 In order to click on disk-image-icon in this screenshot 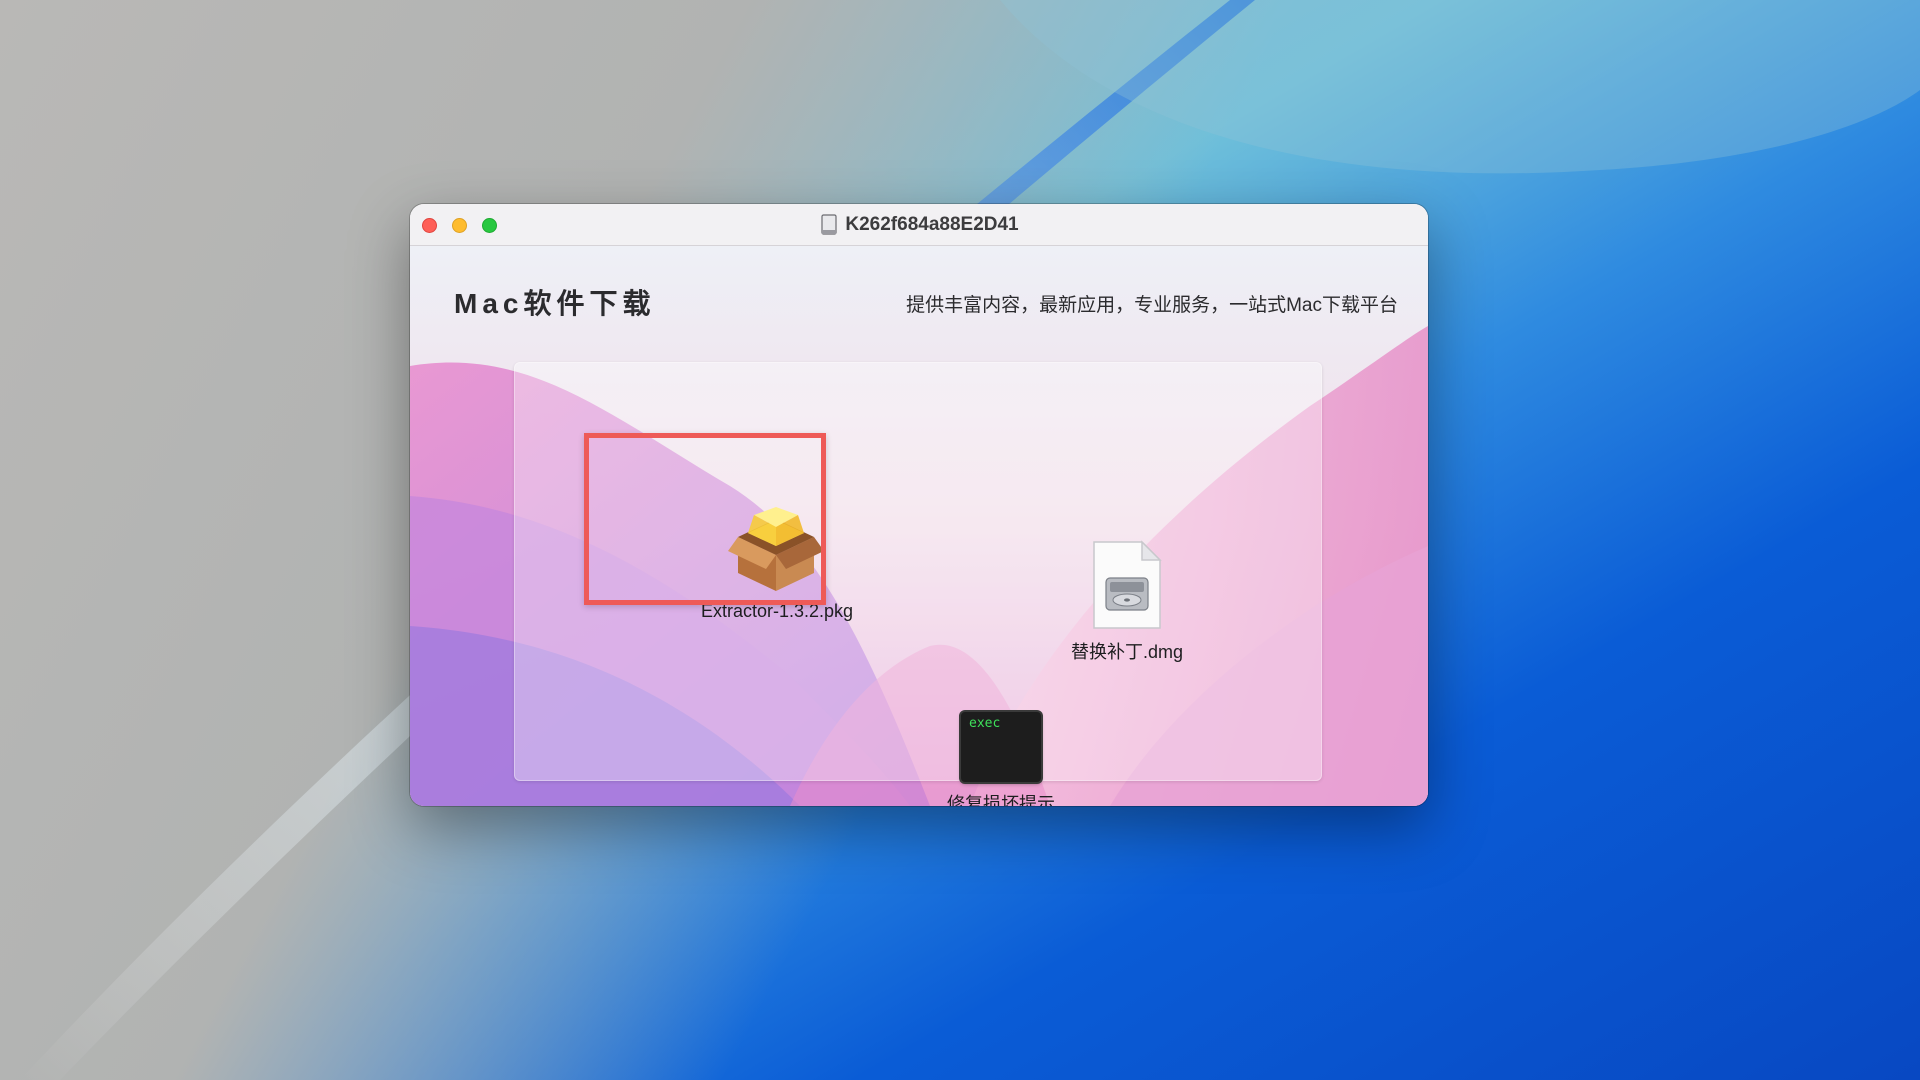, I will do `click(1127, 584)`.